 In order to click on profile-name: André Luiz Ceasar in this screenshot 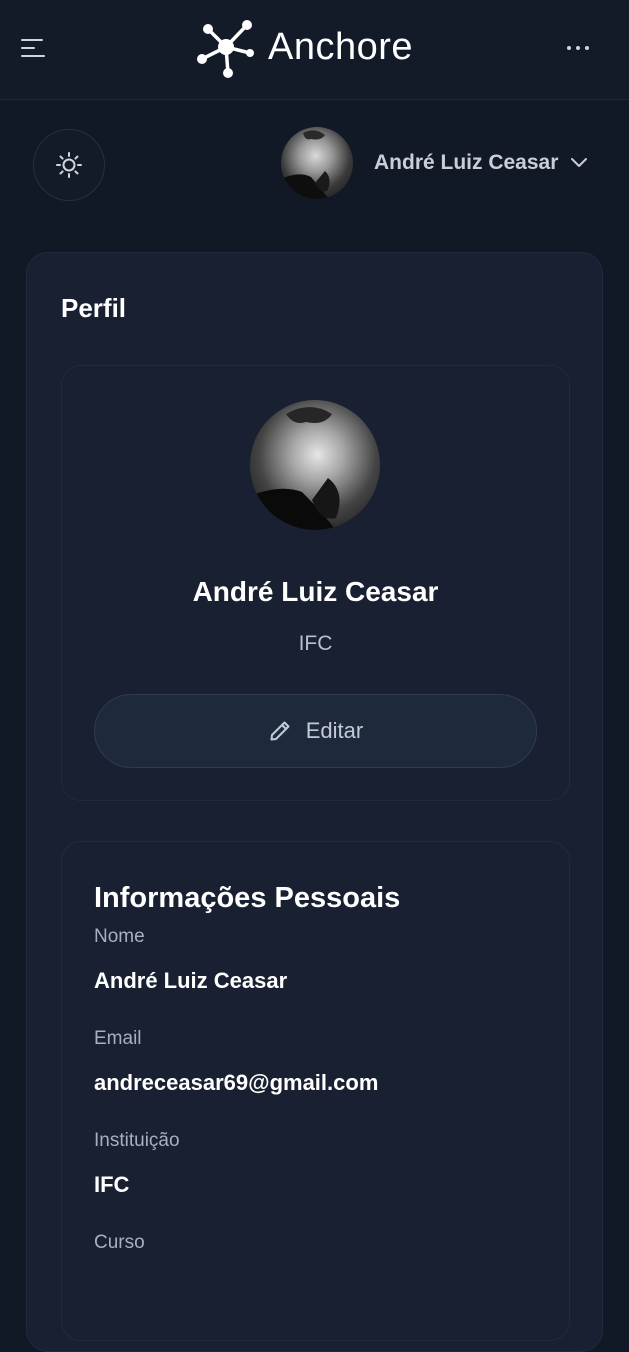, I will do `click(315, 591)`.